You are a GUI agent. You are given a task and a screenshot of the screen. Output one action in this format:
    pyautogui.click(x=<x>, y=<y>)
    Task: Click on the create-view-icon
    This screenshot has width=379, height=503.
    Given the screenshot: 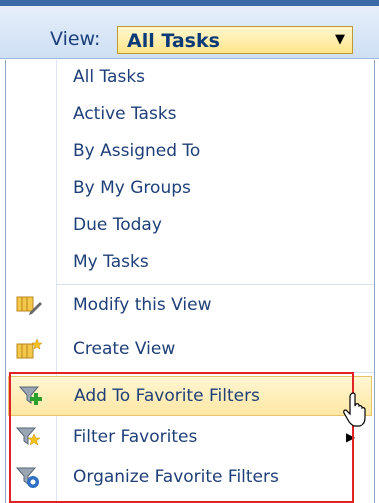 What is the action you would take?
    pyautogui.click(x=29, y=348)
    